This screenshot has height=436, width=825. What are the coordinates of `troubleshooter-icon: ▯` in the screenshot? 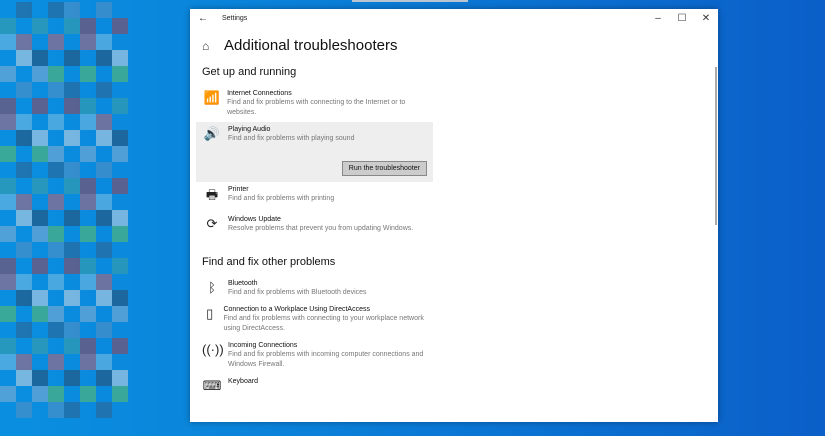 It's located at (210, 313).